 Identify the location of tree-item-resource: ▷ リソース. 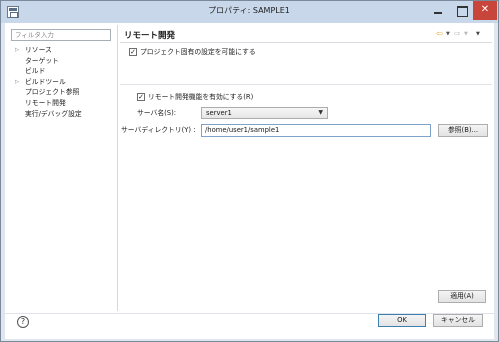
(63, 50).